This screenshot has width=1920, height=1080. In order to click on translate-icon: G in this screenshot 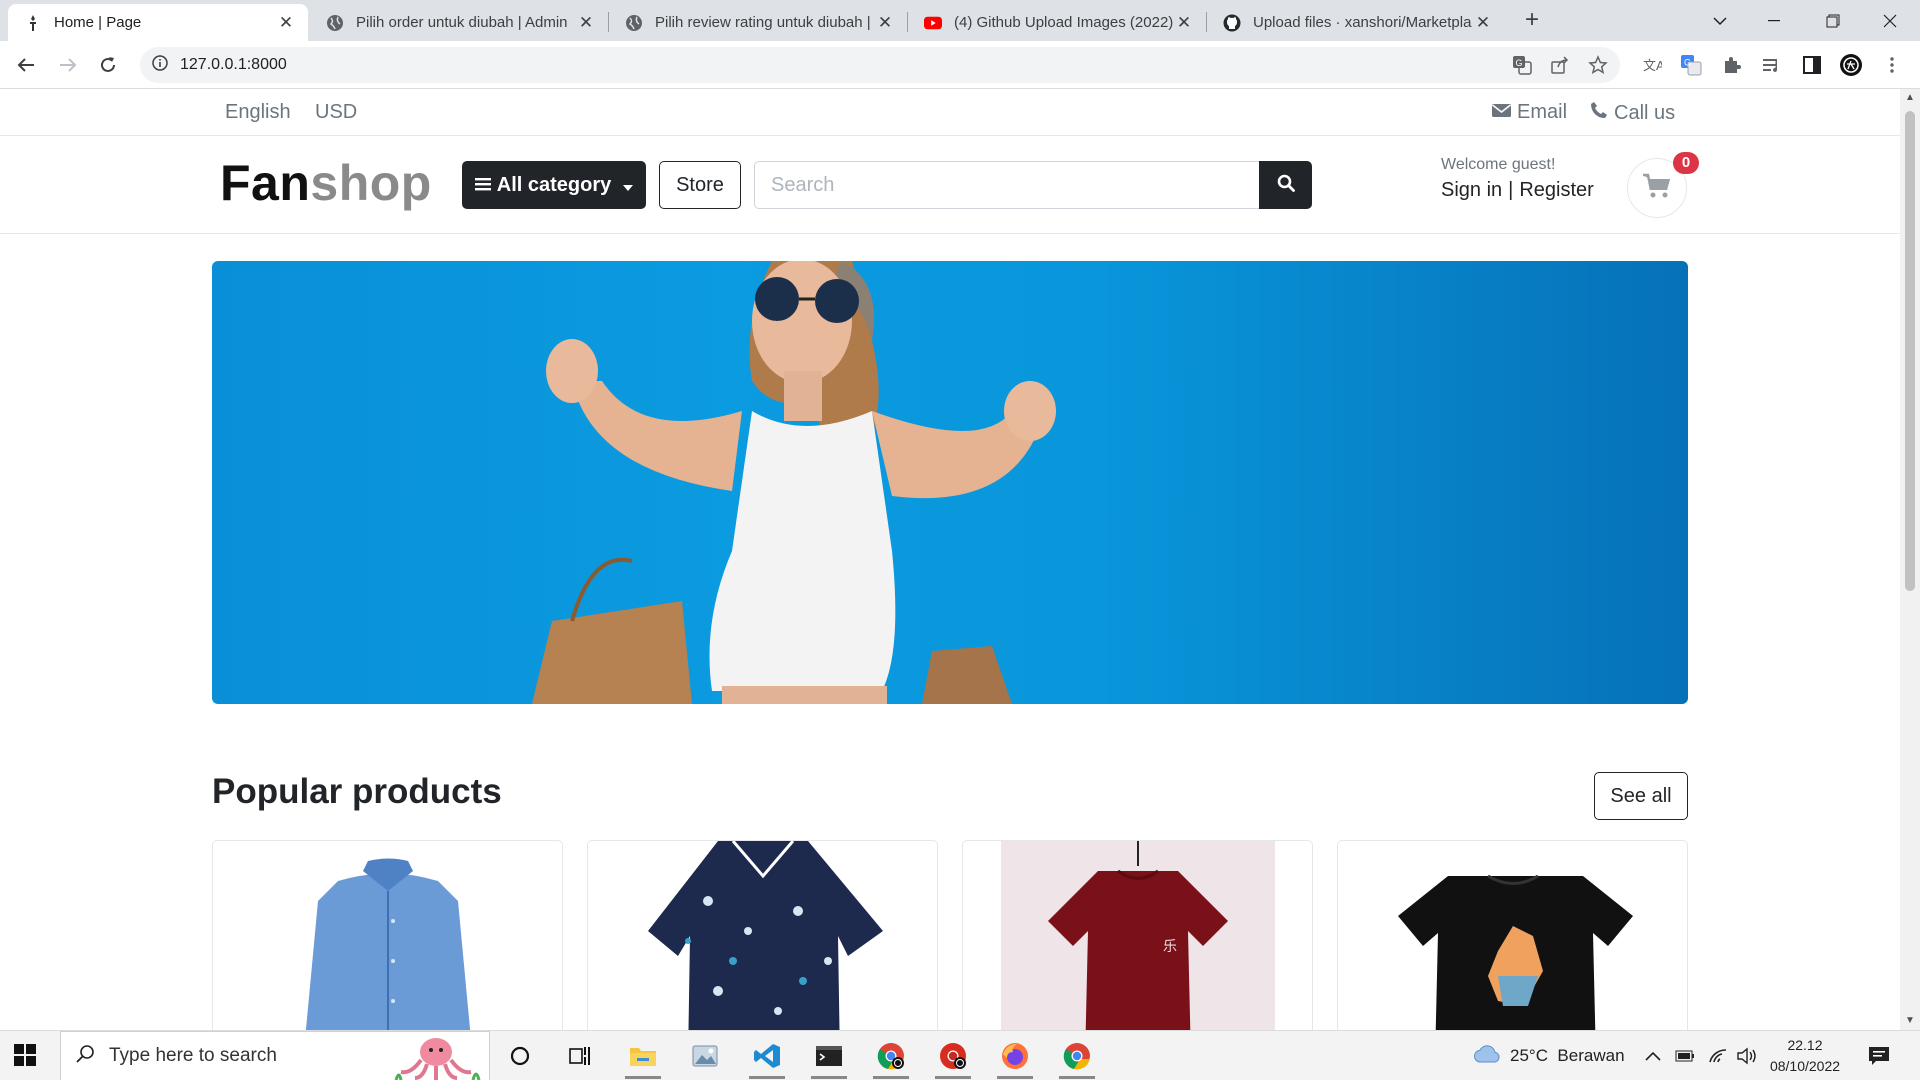, I will do `click(1522, 67)`.